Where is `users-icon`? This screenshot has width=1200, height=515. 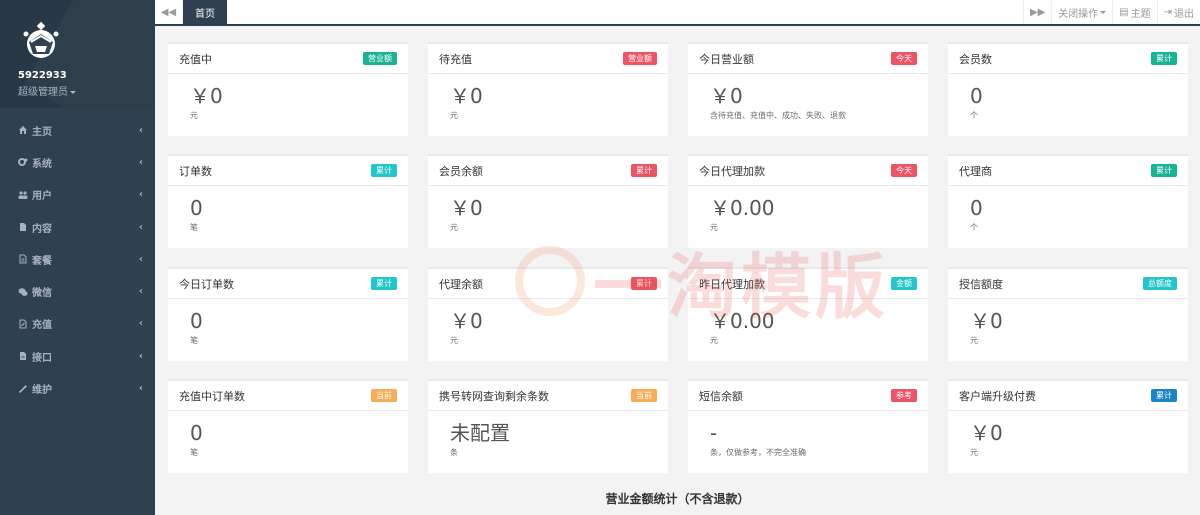 users-icon is located at coordinates (23, 195).